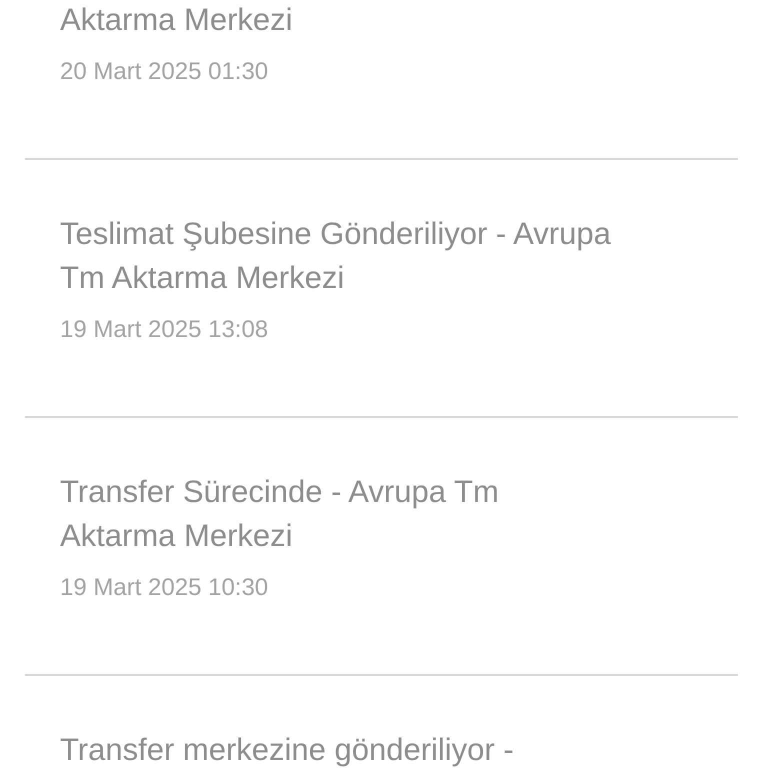  What do you see at coordinates (280, 514) in the screenshot?
I see `event-title: Transfer Sürecinde - Avrupa Tm Aktarma Merkezi` at bounding box center [280, 514].